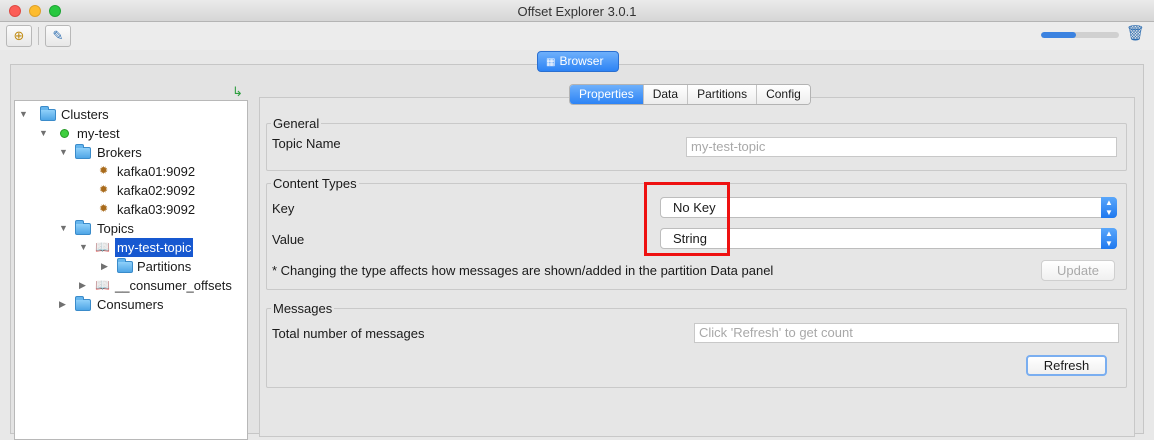 This screenshot has width=1154, height=440. What do you see at coordinates (64, 133) in the screenshot?
I see `connected-status-icon` at bounding box center [64, 133].